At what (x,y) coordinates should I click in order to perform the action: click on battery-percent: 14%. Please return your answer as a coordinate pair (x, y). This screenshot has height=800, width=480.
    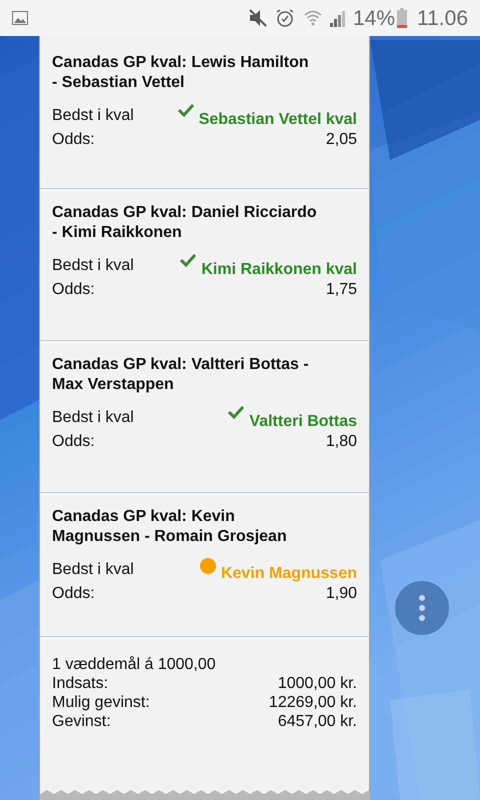
    Looking at the image, I should click on (373, 18).